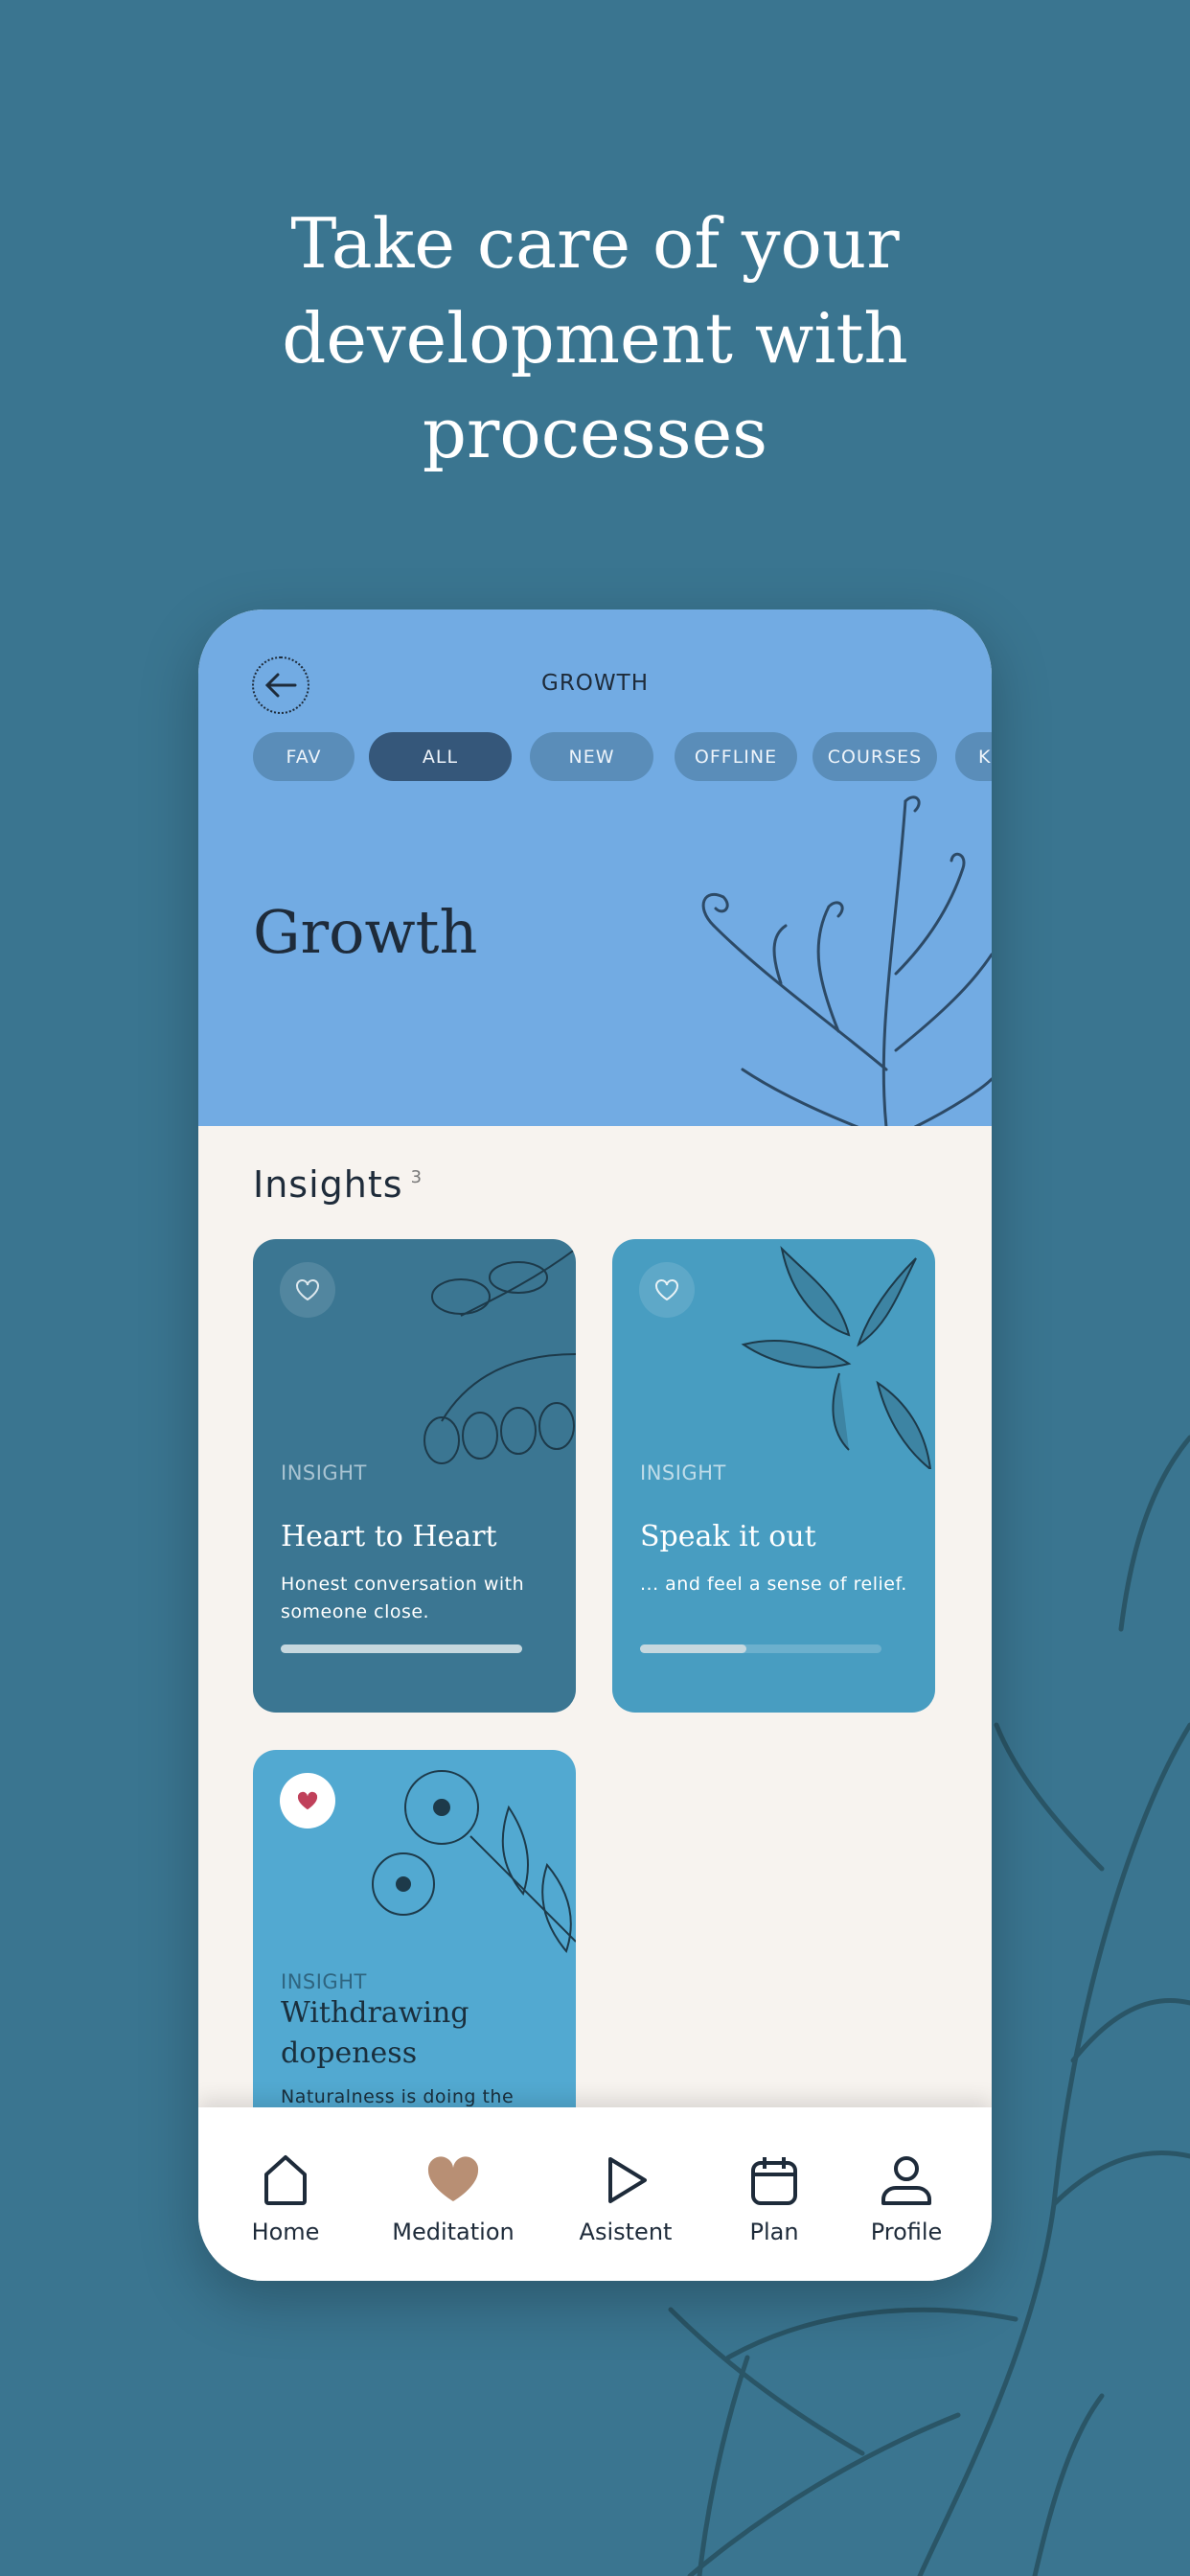 The height and width of the screenshot is (2576, 1190). I want to click on nav-plan: Plan, so click(775, 2199).